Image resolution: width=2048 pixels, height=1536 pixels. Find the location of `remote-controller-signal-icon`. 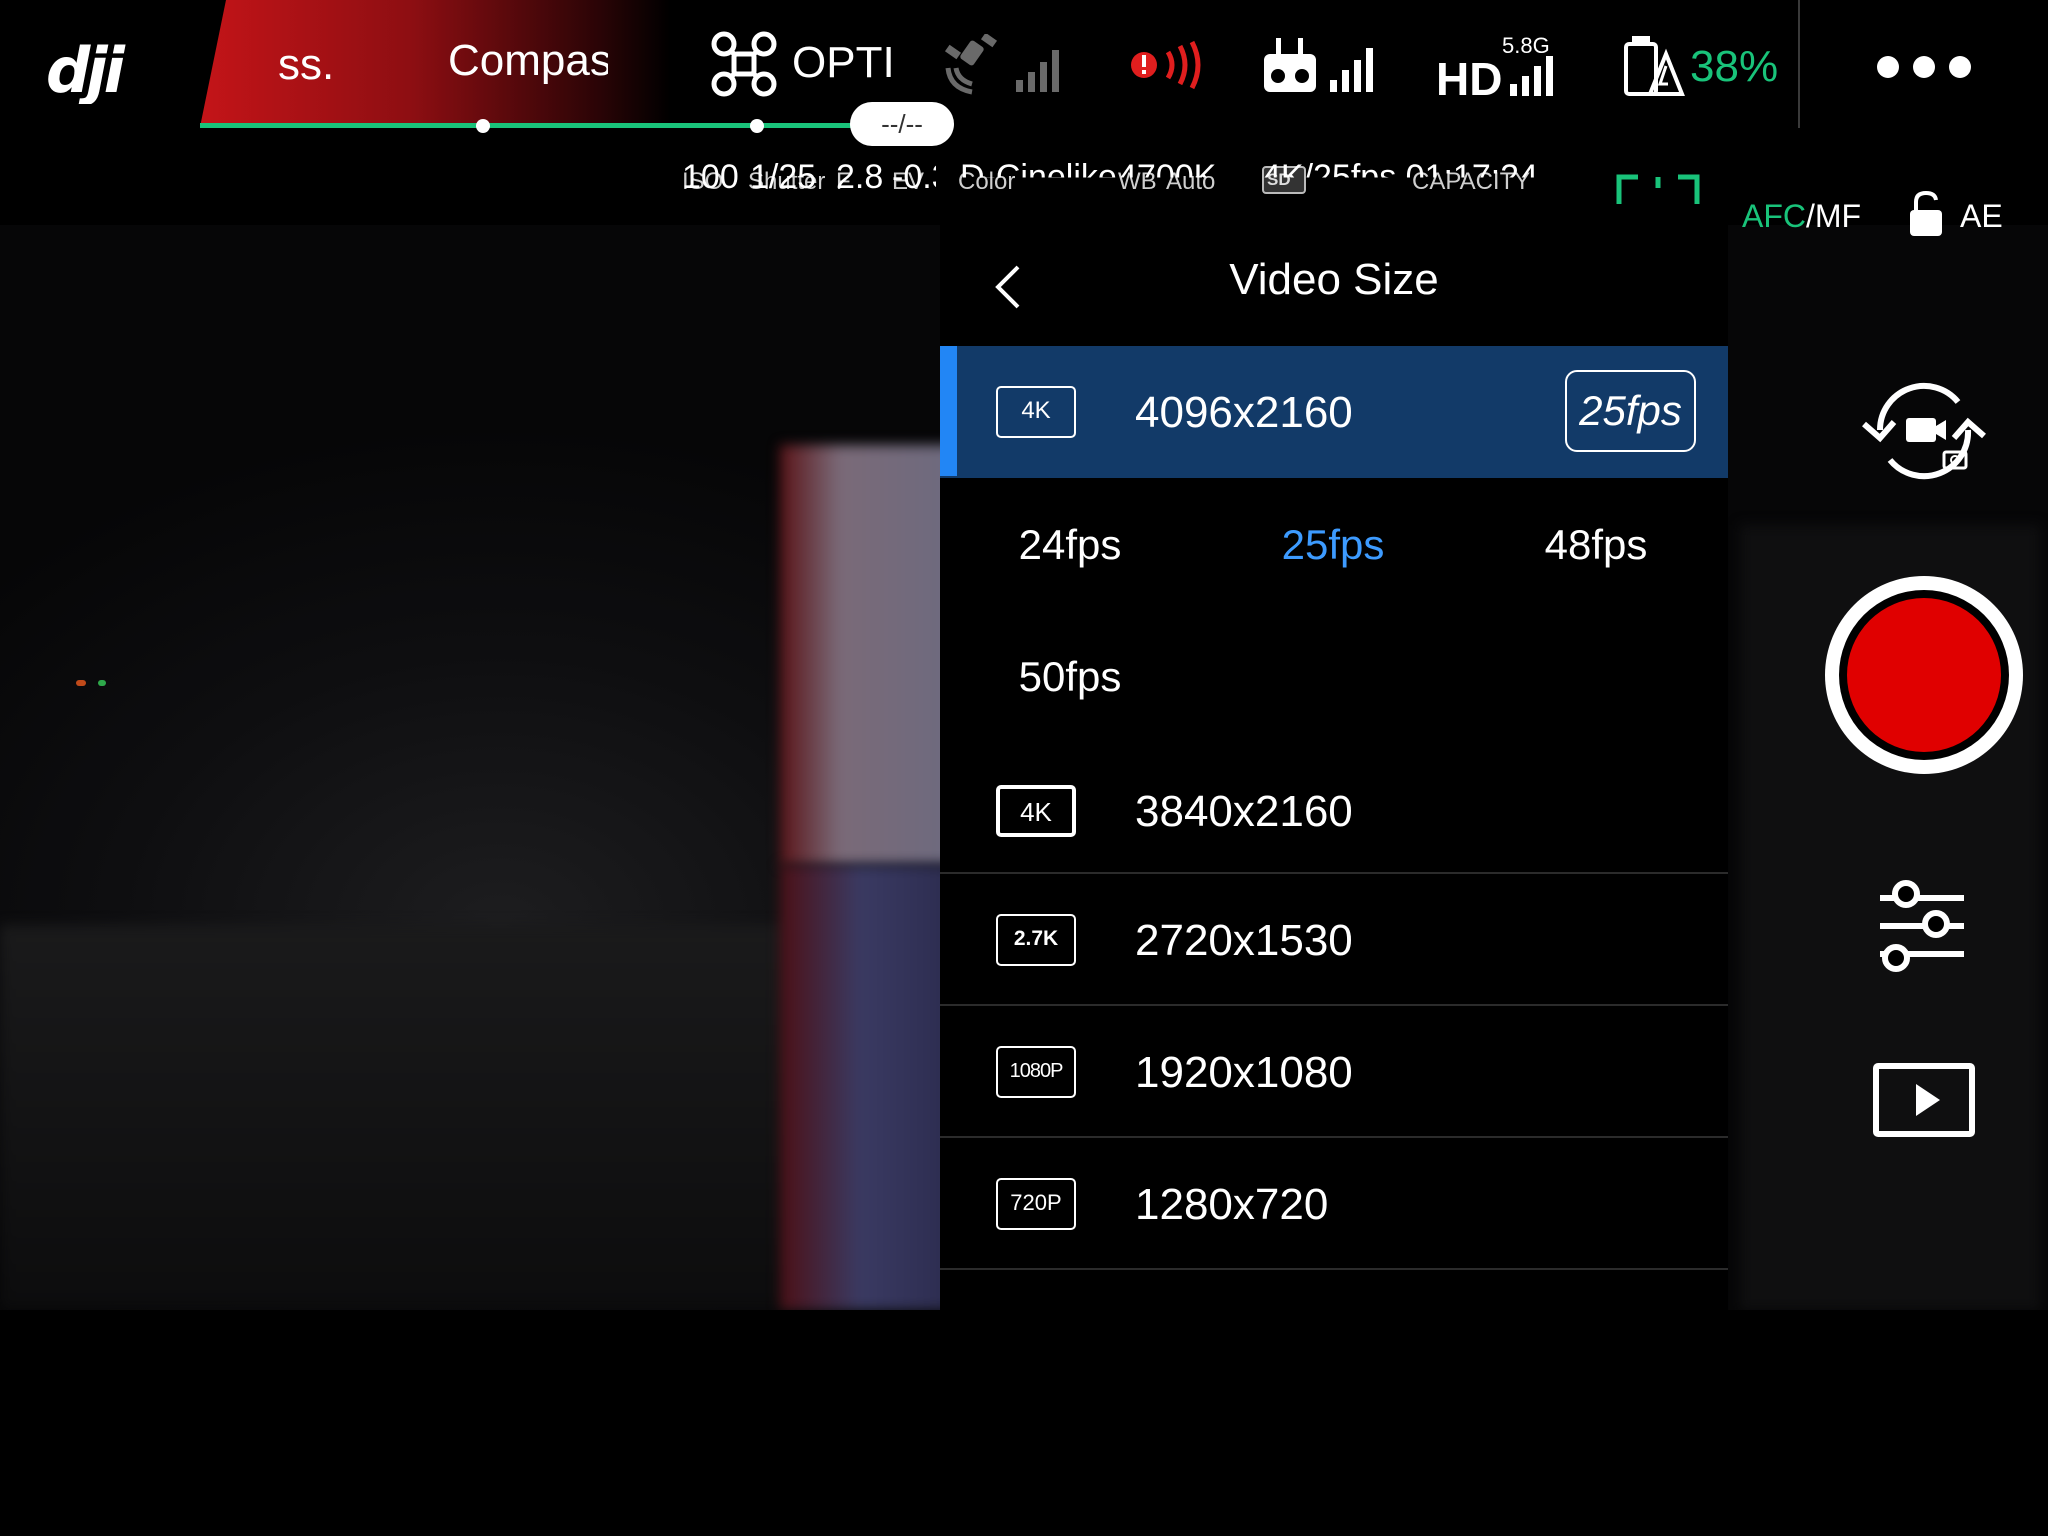

remote-controller-signal-icon is located at coordinates (1324, 66).